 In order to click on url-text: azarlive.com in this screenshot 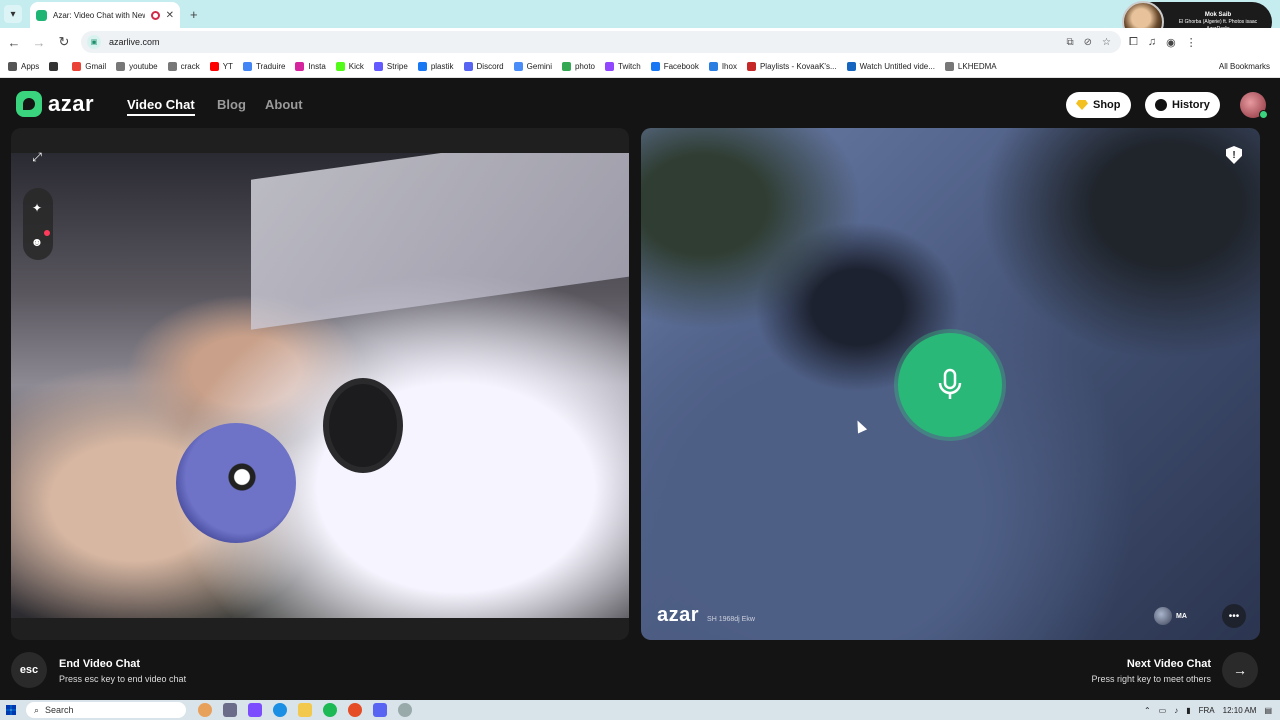, I will do `click(134, 42)`.